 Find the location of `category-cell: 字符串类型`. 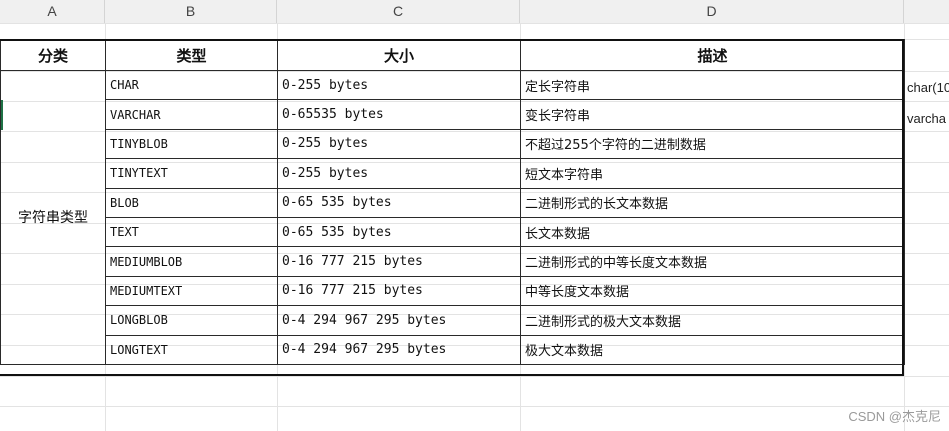

category-cell: 字符串类型 is located at coordinates (53, 217).